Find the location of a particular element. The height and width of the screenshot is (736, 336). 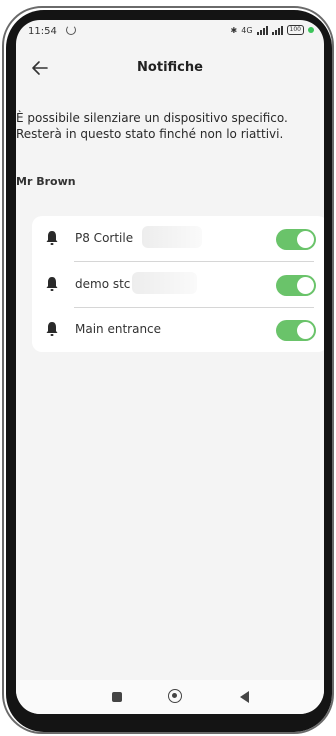

sync-icon is located at coordinates (71, 30).